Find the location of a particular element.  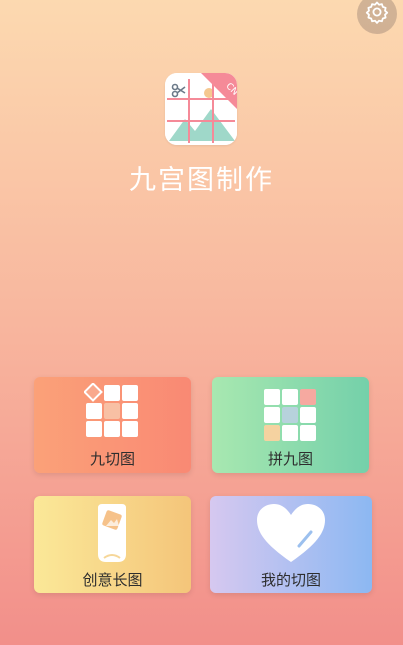

nine-grid-icon is located at coordinates (111, 410).